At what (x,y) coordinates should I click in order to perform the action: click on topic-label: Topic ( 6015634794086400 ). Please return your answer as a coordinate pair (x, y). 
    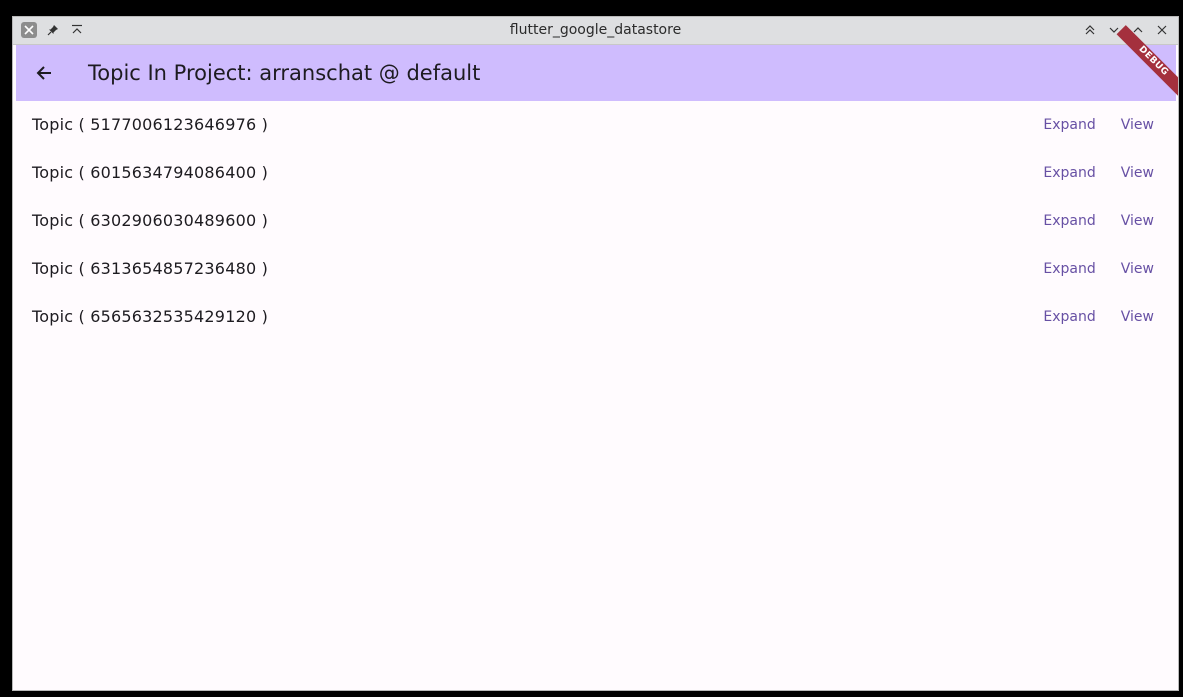
    Looking at the image, I should click on (150, 172).